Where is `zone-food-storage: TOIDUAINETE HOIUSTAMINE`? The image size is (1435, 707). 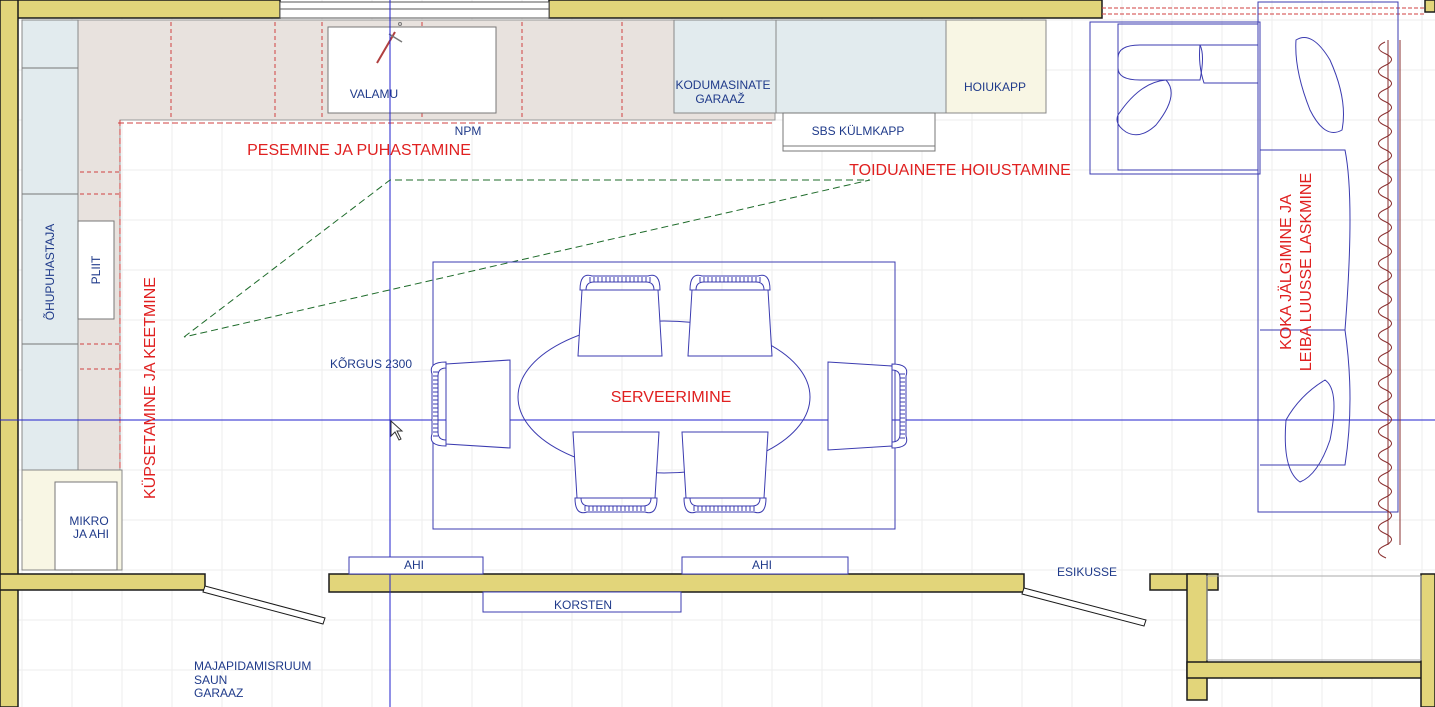 zone-food-storage: TOIDUAINETE HOIUSTAMINE is located at coordinates (960, 170).